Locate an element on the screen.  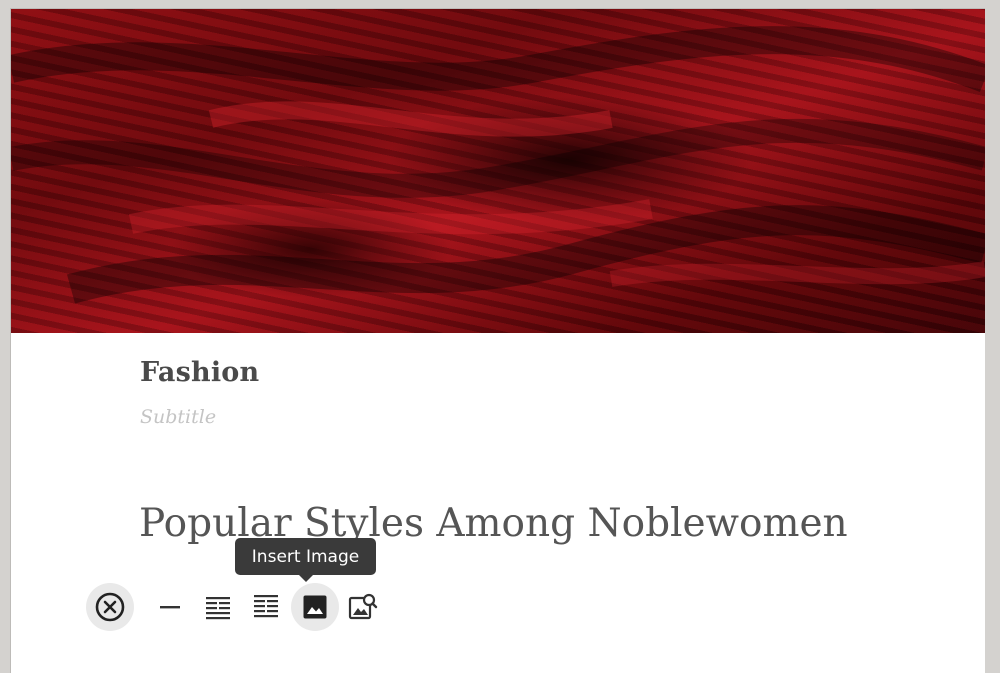
image-search-icon is located at coordinates (363, 606).